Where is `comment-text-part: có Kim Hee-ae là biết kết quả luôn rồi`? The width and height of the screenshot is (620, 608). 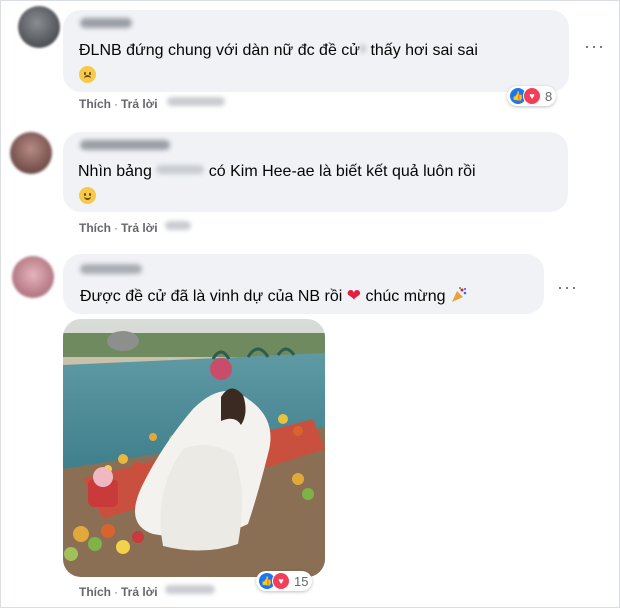 comment-text-part: có Kim Hee-ae là biết kết quả luôn rồi is located at coordinates (342, 171).